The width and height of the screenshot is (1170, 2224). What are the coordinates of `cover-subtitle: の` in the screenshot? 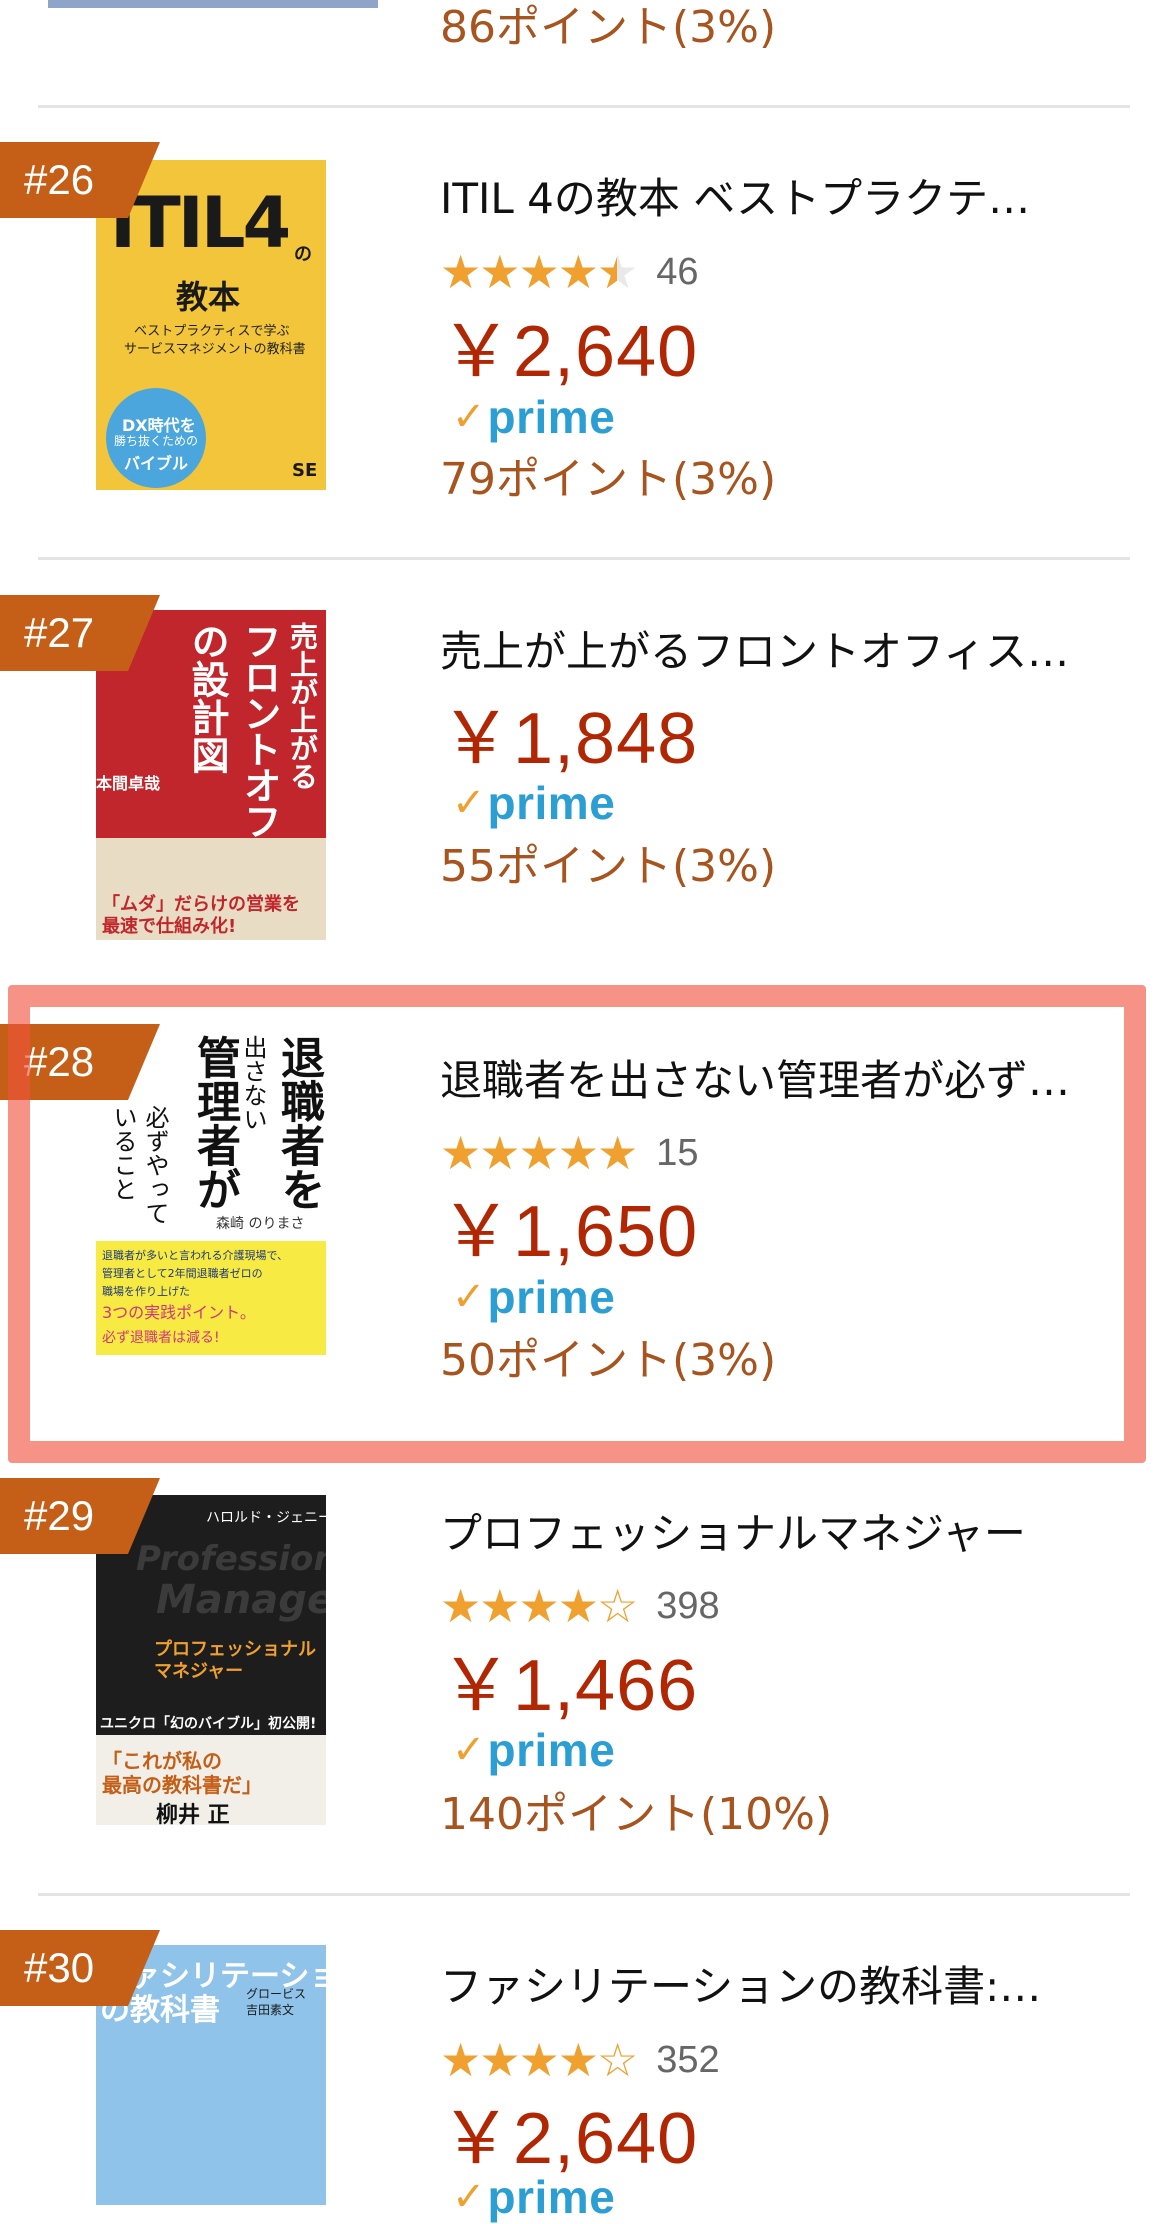 It's located at (303, 254).